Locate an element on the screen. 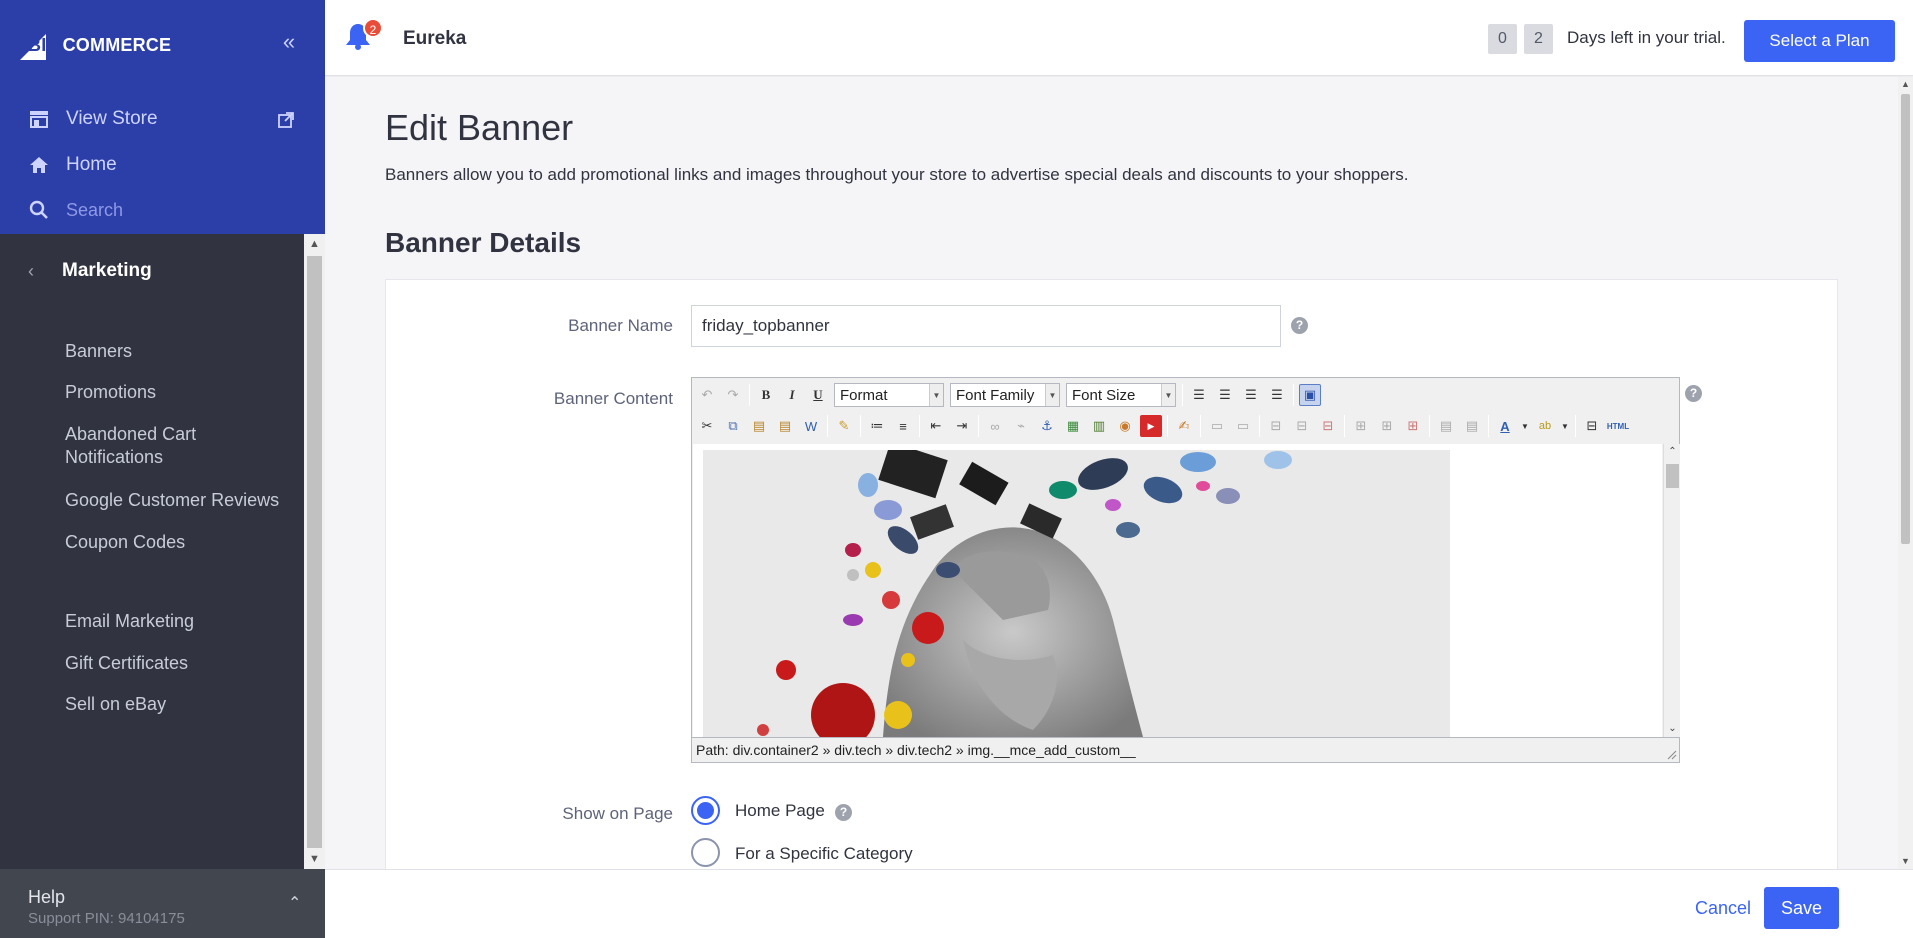 The image size is (1913, 938). image-icon: ▦ is located at coordinates (1073, 426).